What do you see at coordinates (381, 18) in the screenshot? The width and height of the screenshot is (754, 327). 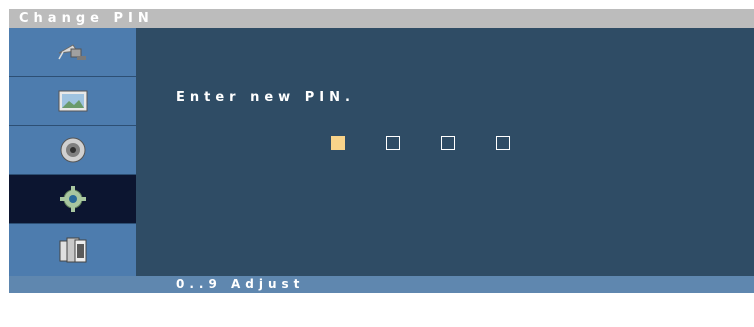 I see `window-title: Change PIN` at bounding box center [381, 18].